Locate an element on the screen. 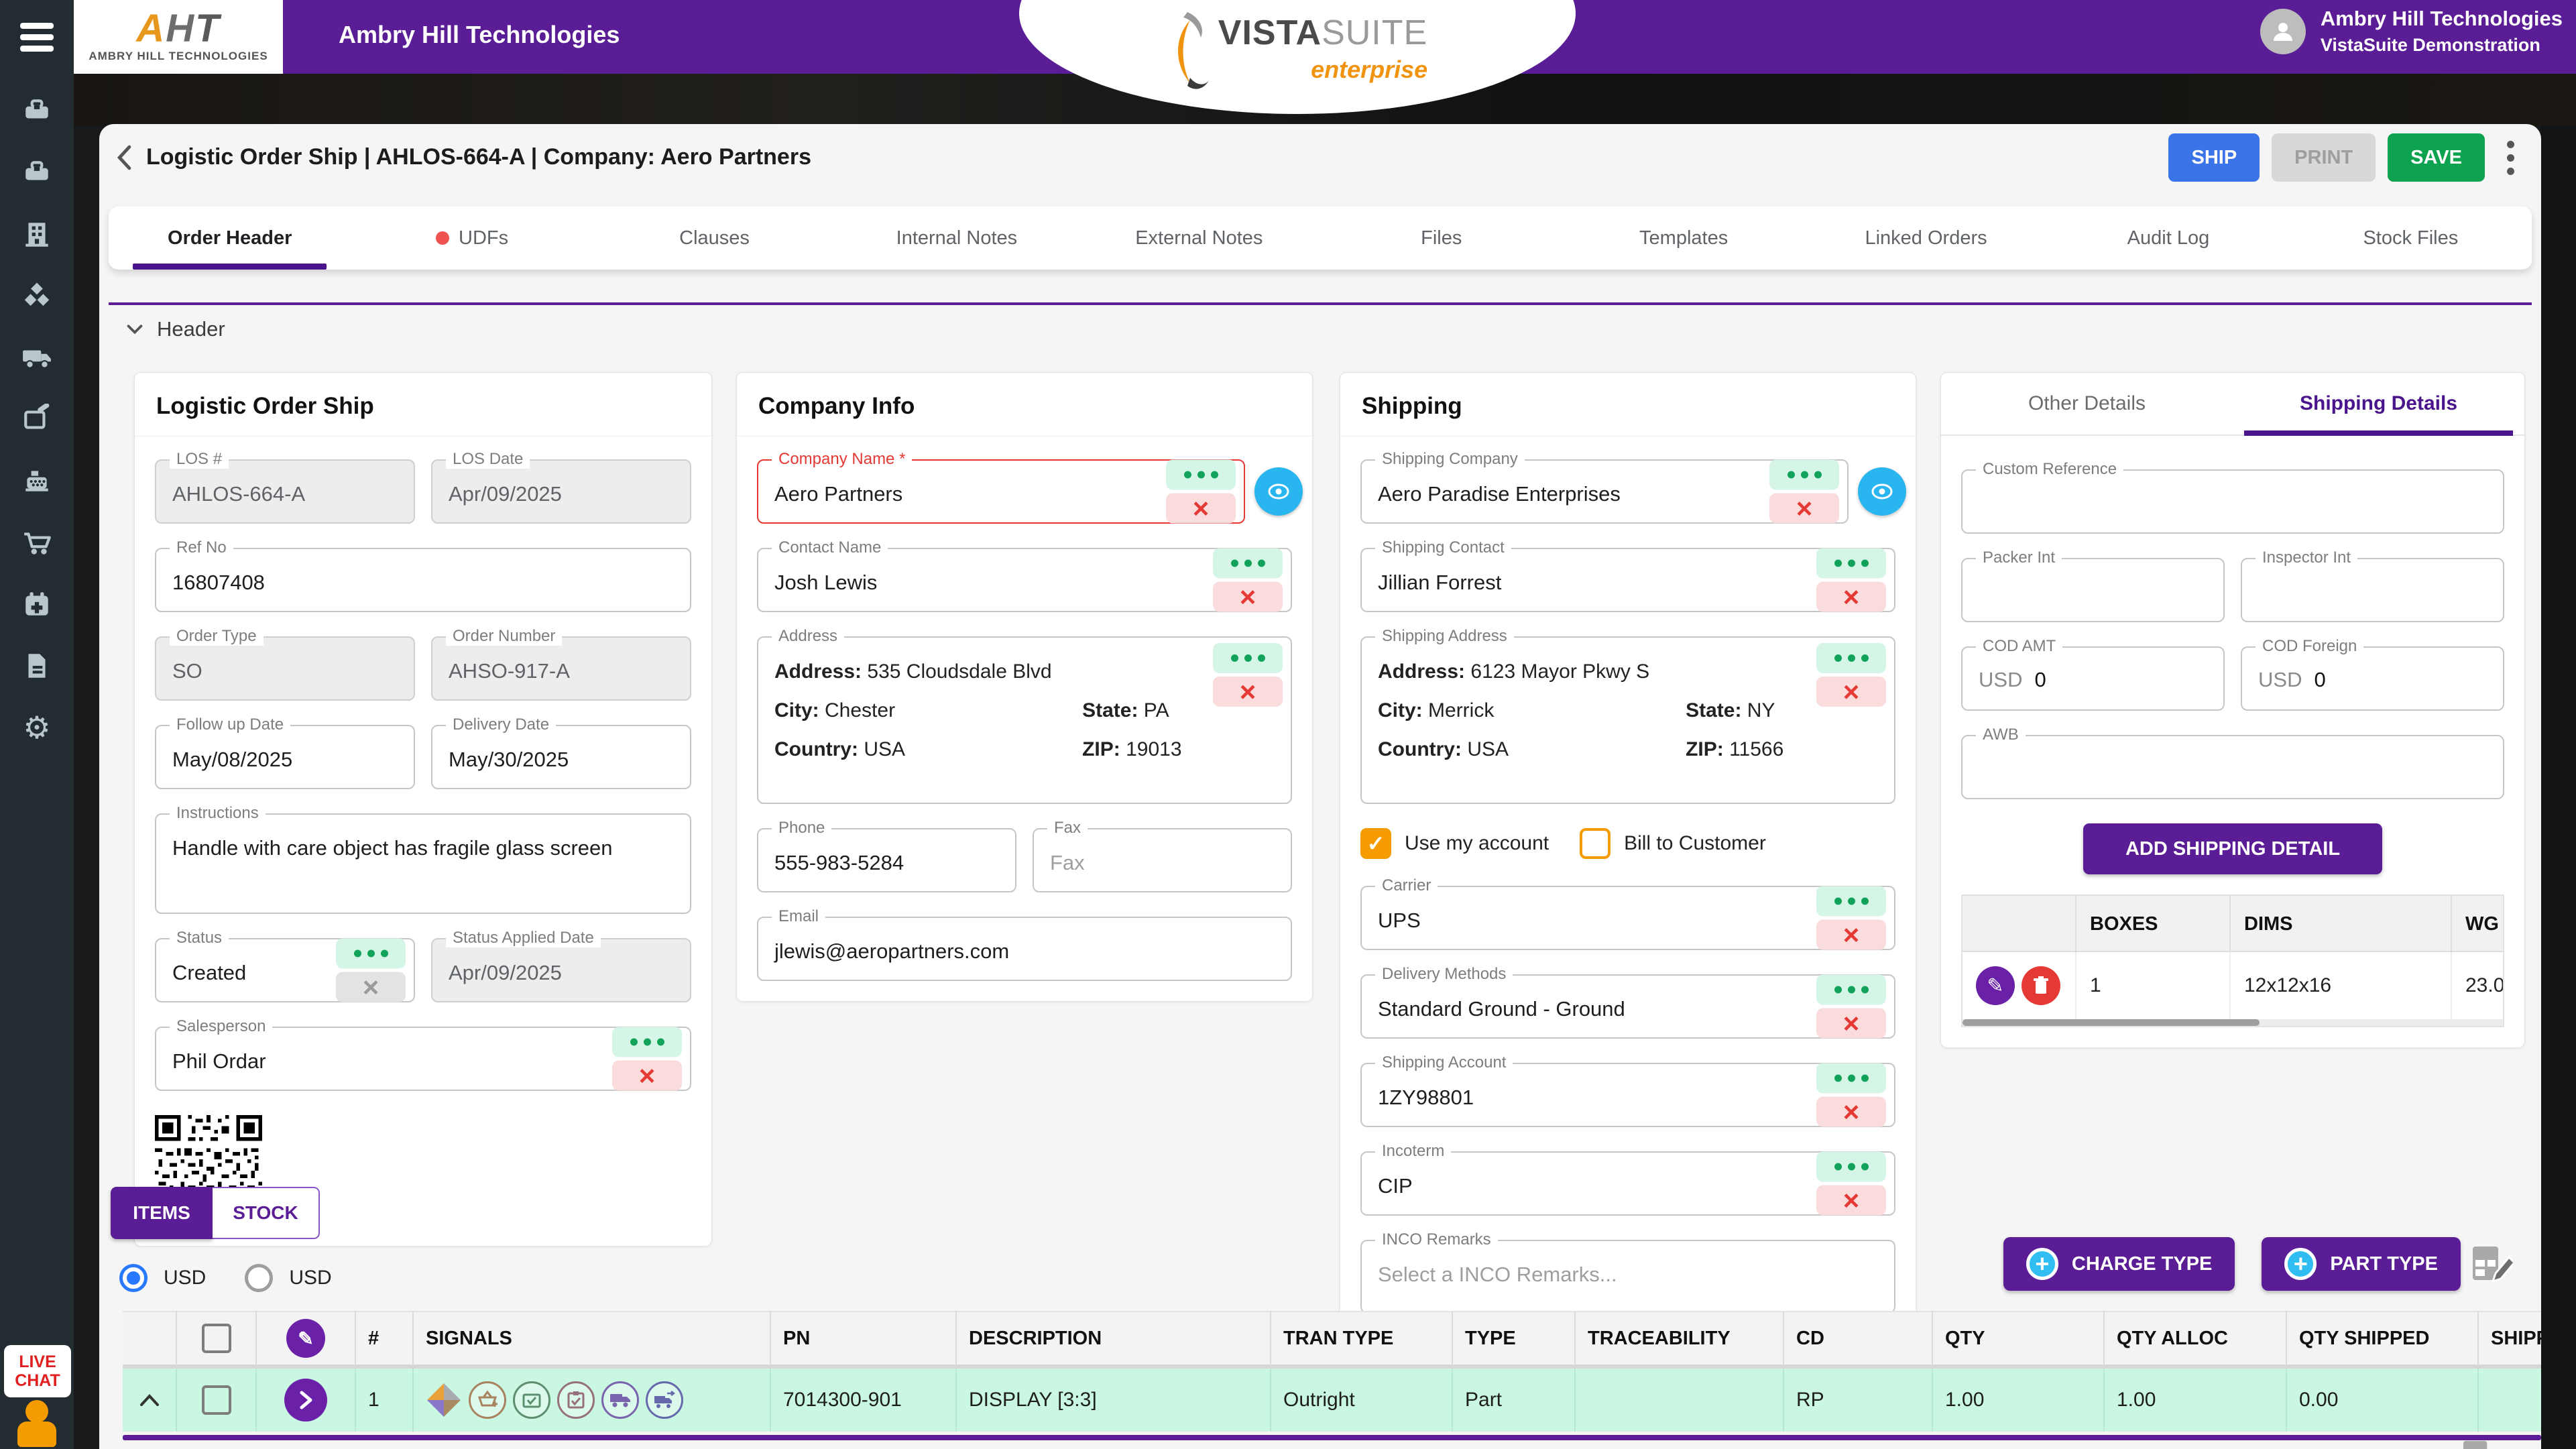 This screenshot has width=2576, height=1449. shipping-contact-options-button is located at coordinates (1851, 563).